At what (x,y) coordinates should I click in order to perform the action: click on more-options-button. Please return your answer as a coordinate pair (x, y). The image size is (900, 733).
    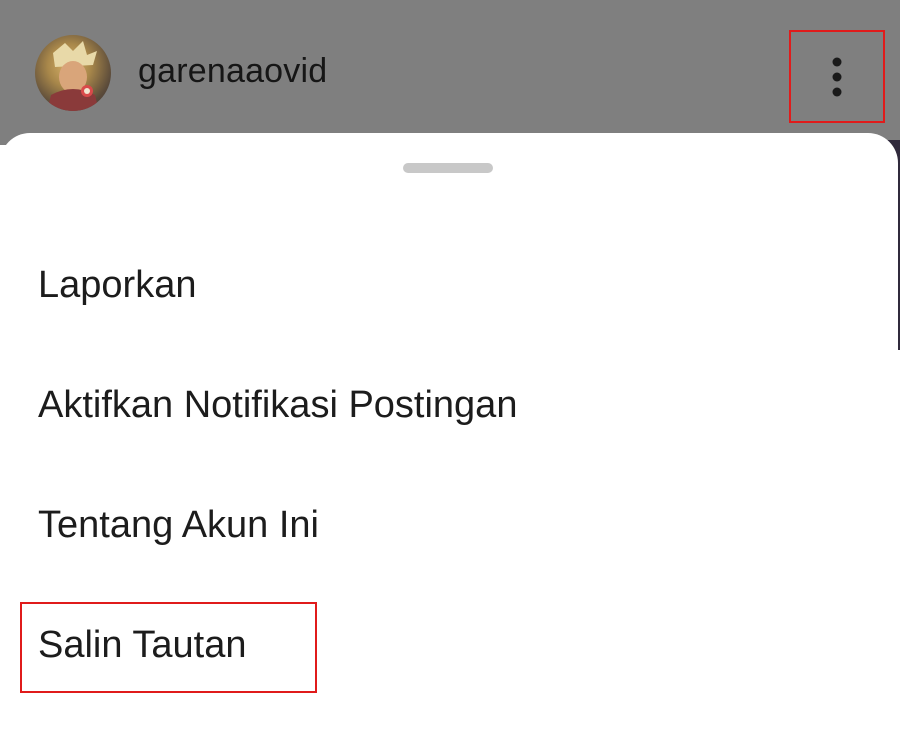
    Looking at the image, I should click on (837, 76).